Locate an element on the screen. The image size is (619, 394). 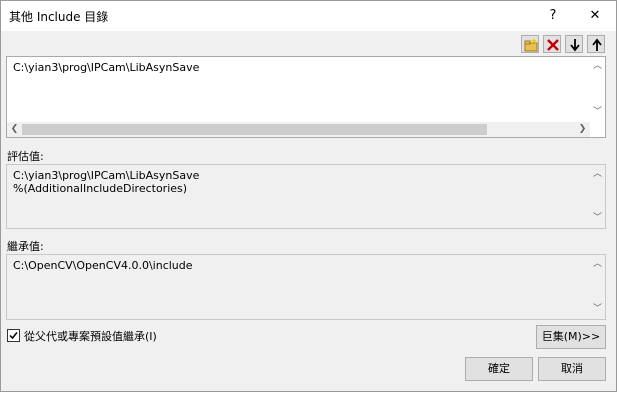
evaluated-value-label: 評估值: is located at coordinates (25, 156).